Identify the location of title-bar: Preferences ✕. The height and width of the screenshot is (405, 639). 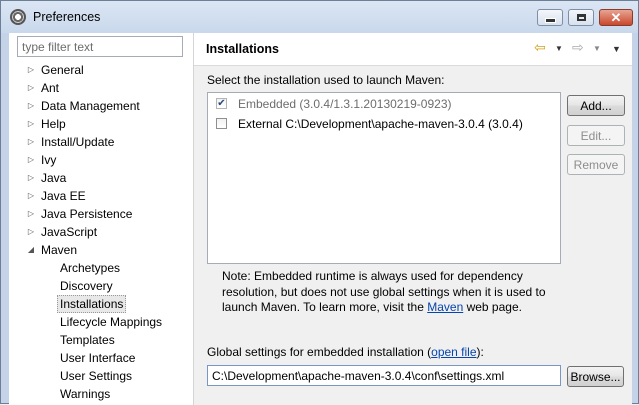
(319, 17).